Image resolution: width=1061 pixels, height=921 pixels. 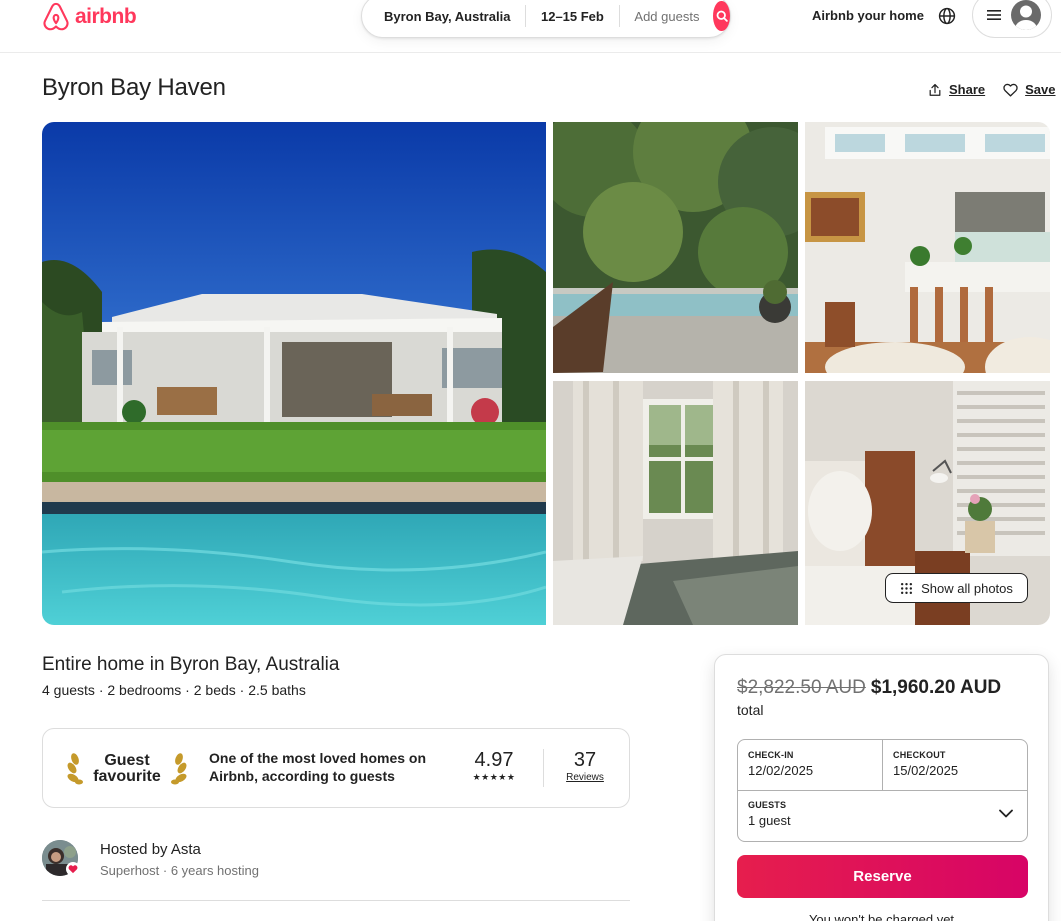 I want to click on hamburger-menu-icon, so click(x=994, y=15).